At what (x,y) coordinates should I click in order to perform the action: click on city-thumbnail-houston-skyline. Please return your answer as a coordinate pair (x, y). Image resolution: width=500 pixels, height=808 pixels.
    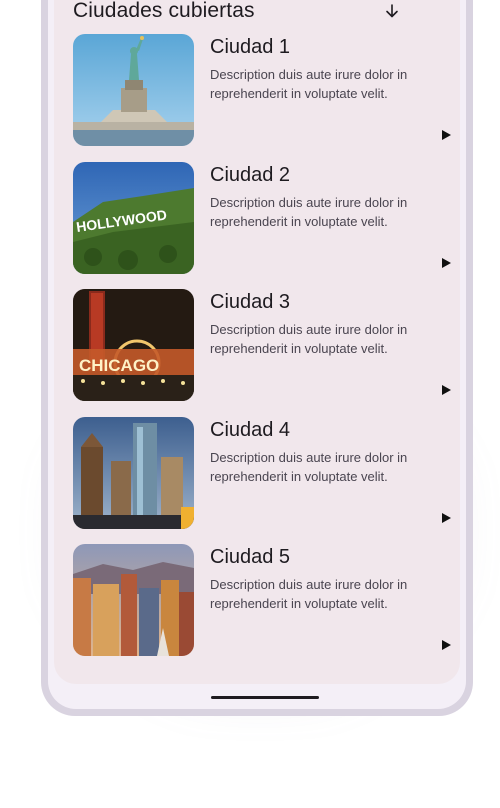
    Looking at the image, I should click on (133, 472).